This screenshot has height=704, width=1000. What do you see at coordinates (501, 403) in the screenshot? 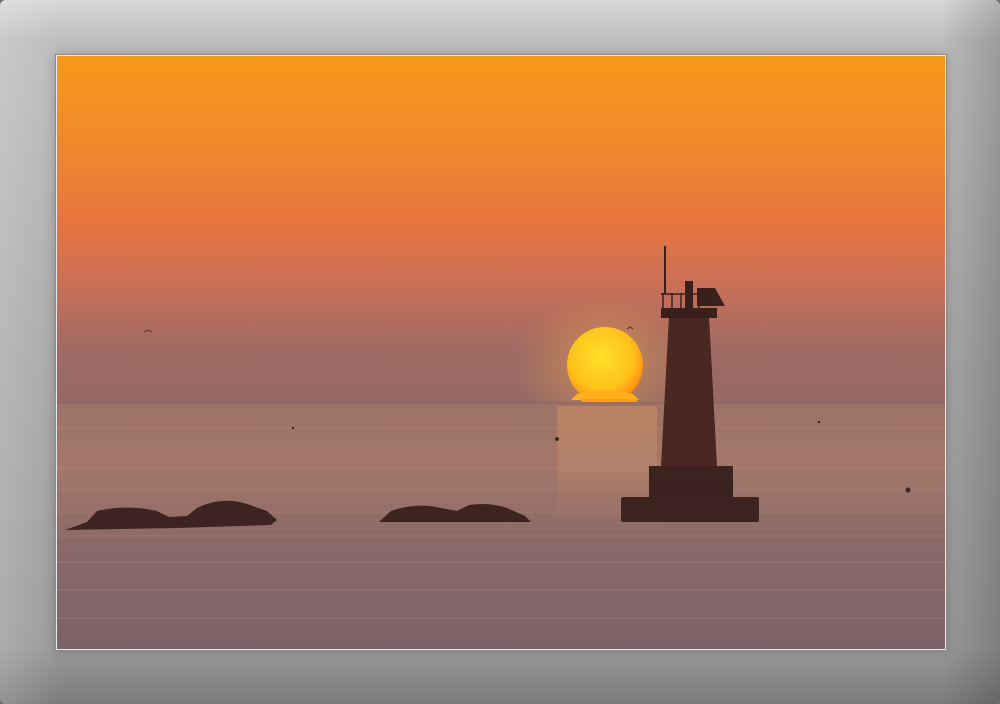
I see `horizon-line` at bounding box center [501, 403].